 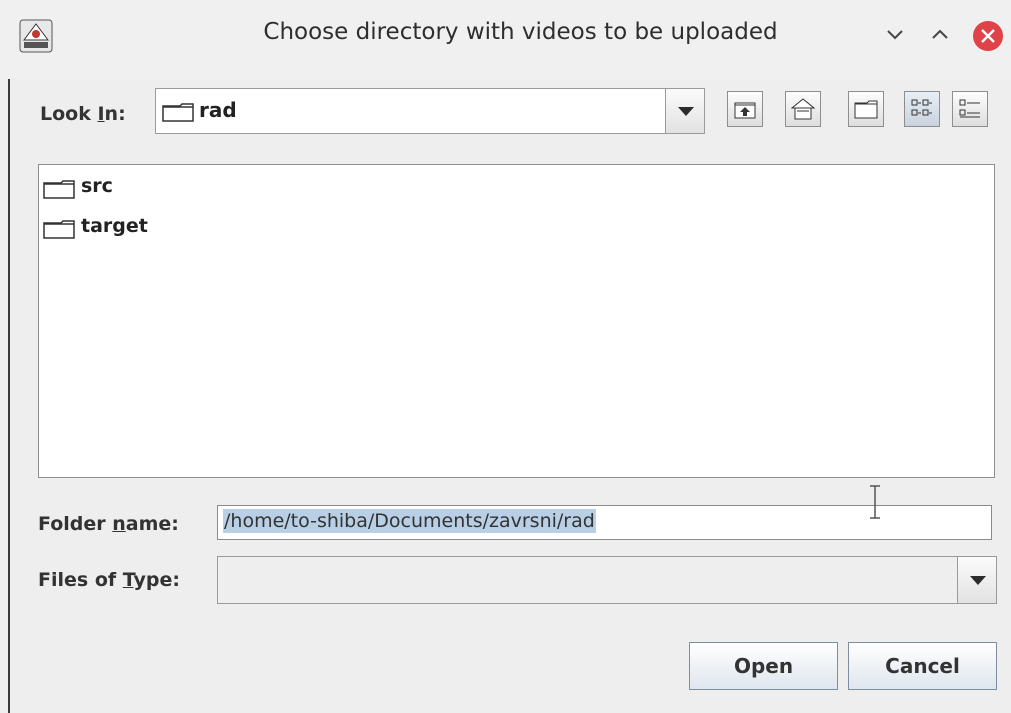 I want to click on folder-name-value: /home/to-shiba/Documents/zavrsni/rad, so click(x=409, y=521).